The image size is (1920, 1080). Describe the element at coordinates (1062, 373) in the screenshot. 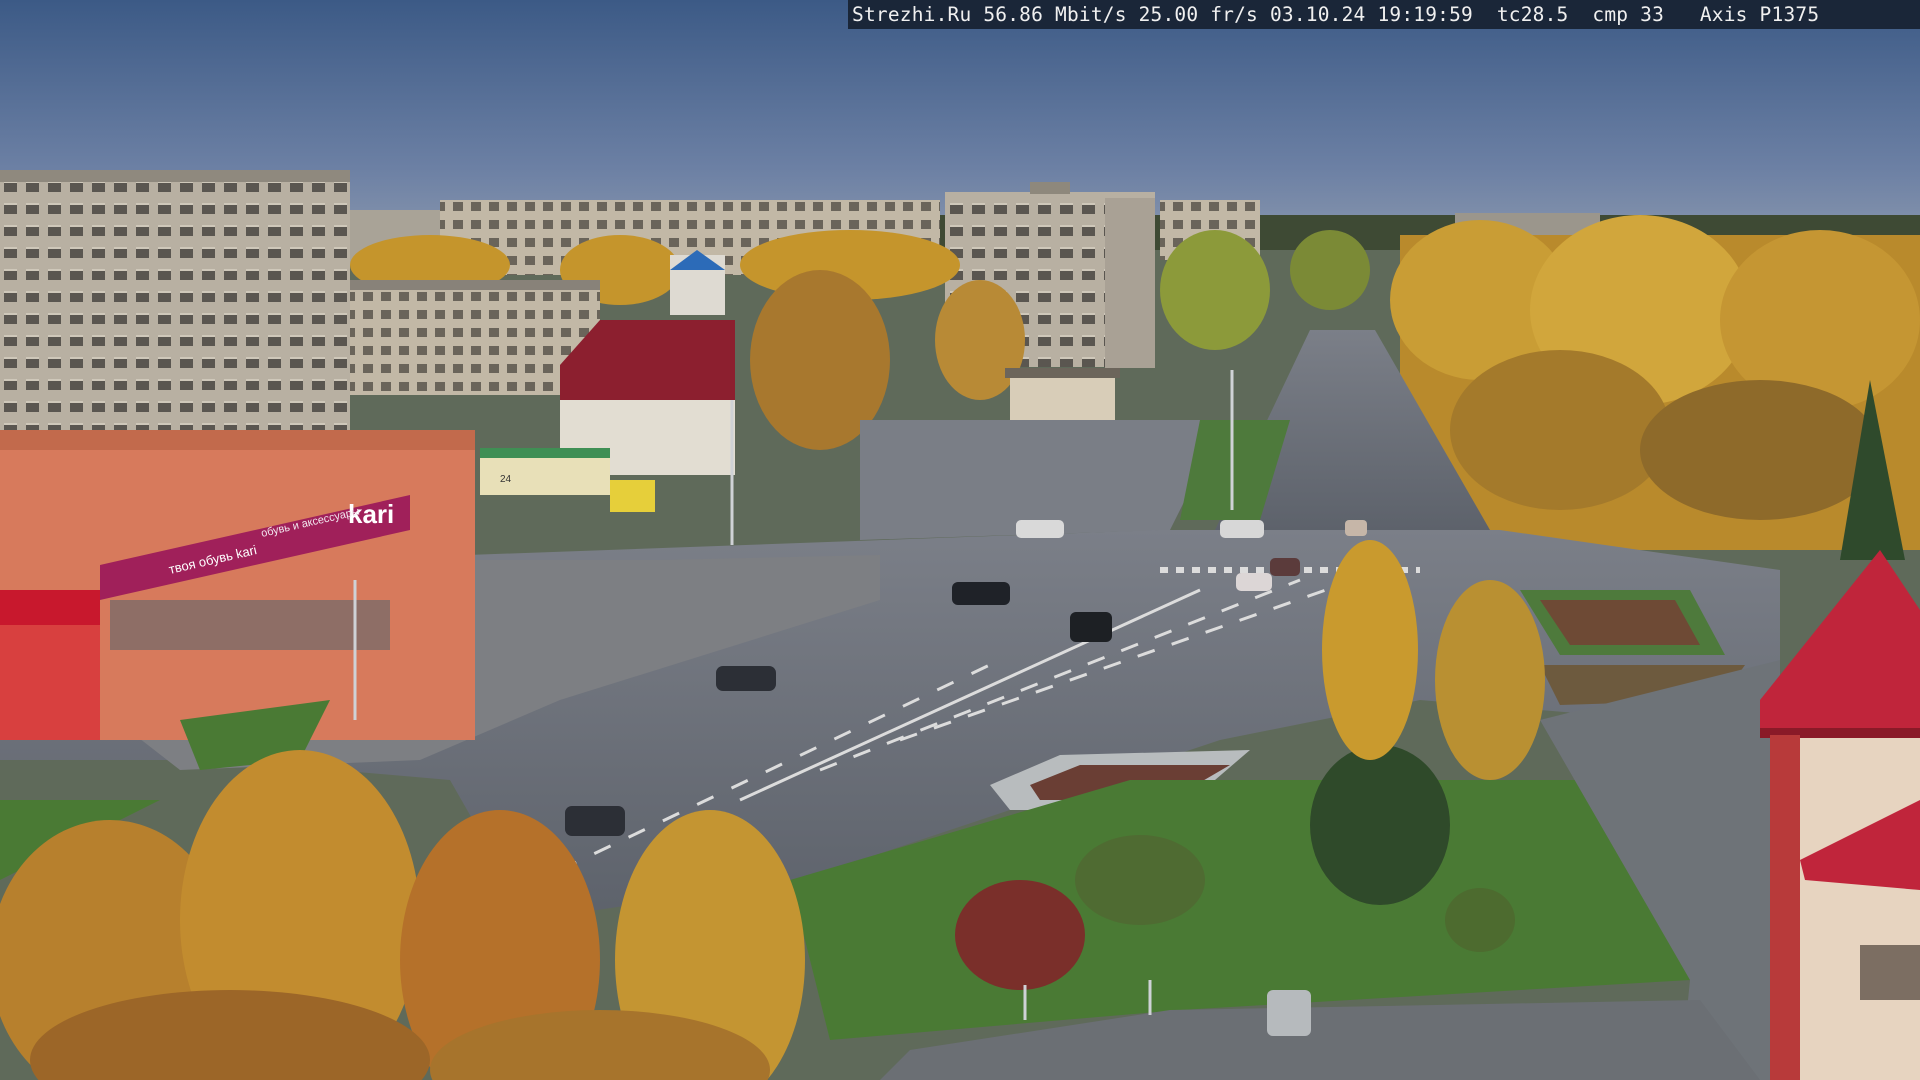

I see `central-small-building-roof` at that location.